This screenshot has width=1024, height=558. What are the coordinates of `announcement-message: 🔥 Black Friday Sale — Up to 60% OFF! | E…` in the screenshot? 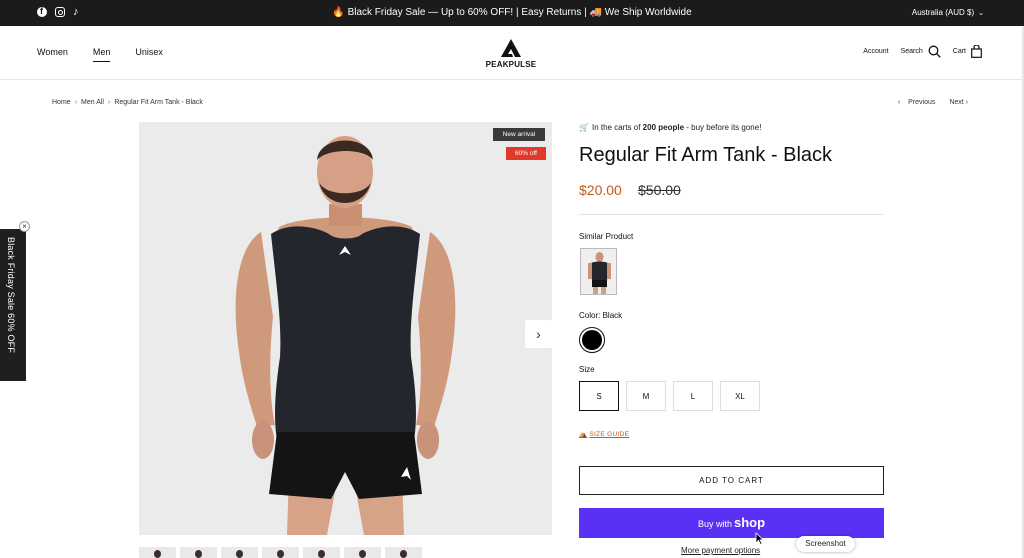 It's located at (512, 12).